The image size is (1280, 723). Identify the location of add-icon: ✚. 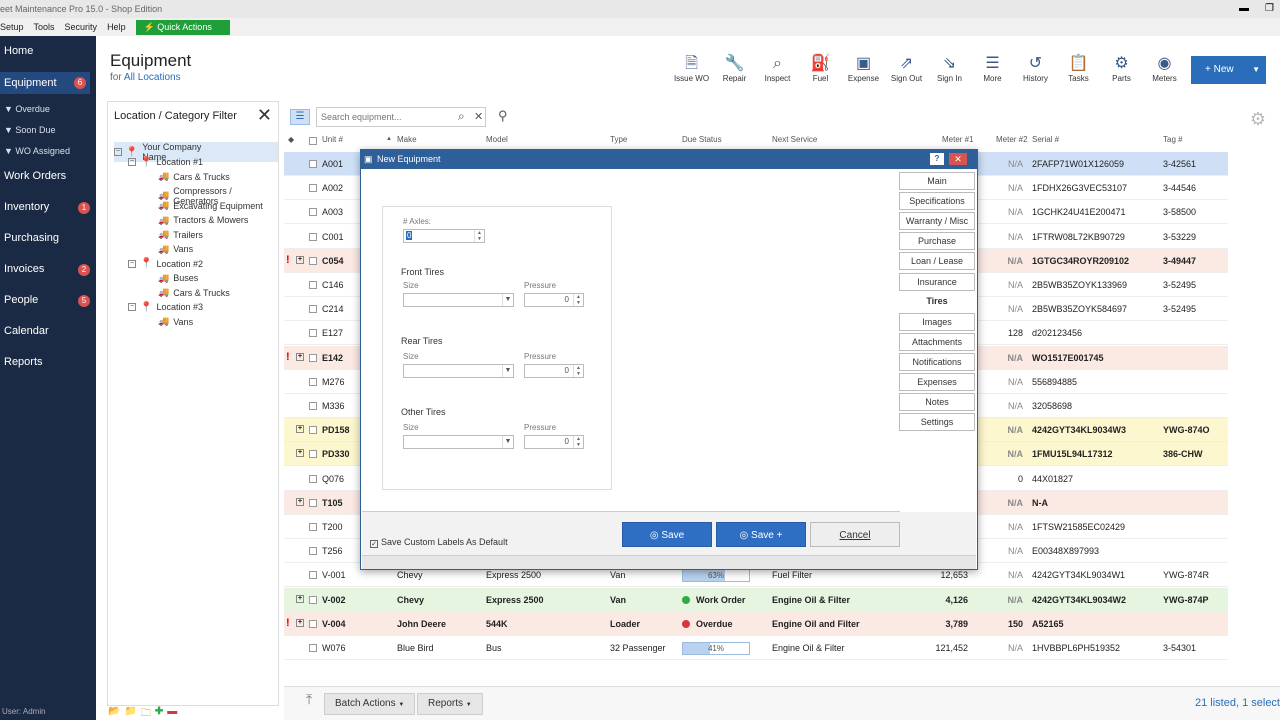
(159, 714).